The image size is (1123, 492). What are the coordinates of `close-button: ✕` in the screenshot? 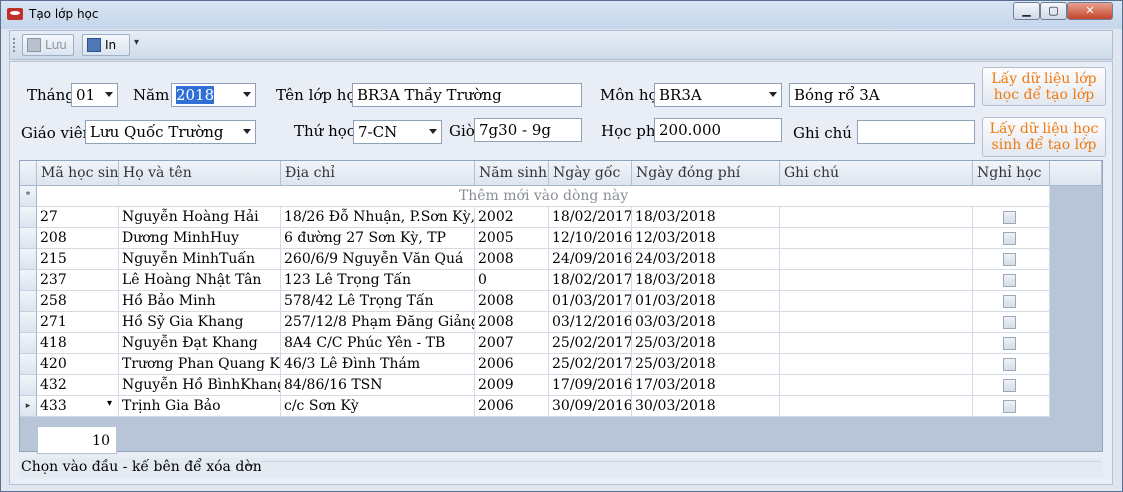 It's located at (1090, 11).